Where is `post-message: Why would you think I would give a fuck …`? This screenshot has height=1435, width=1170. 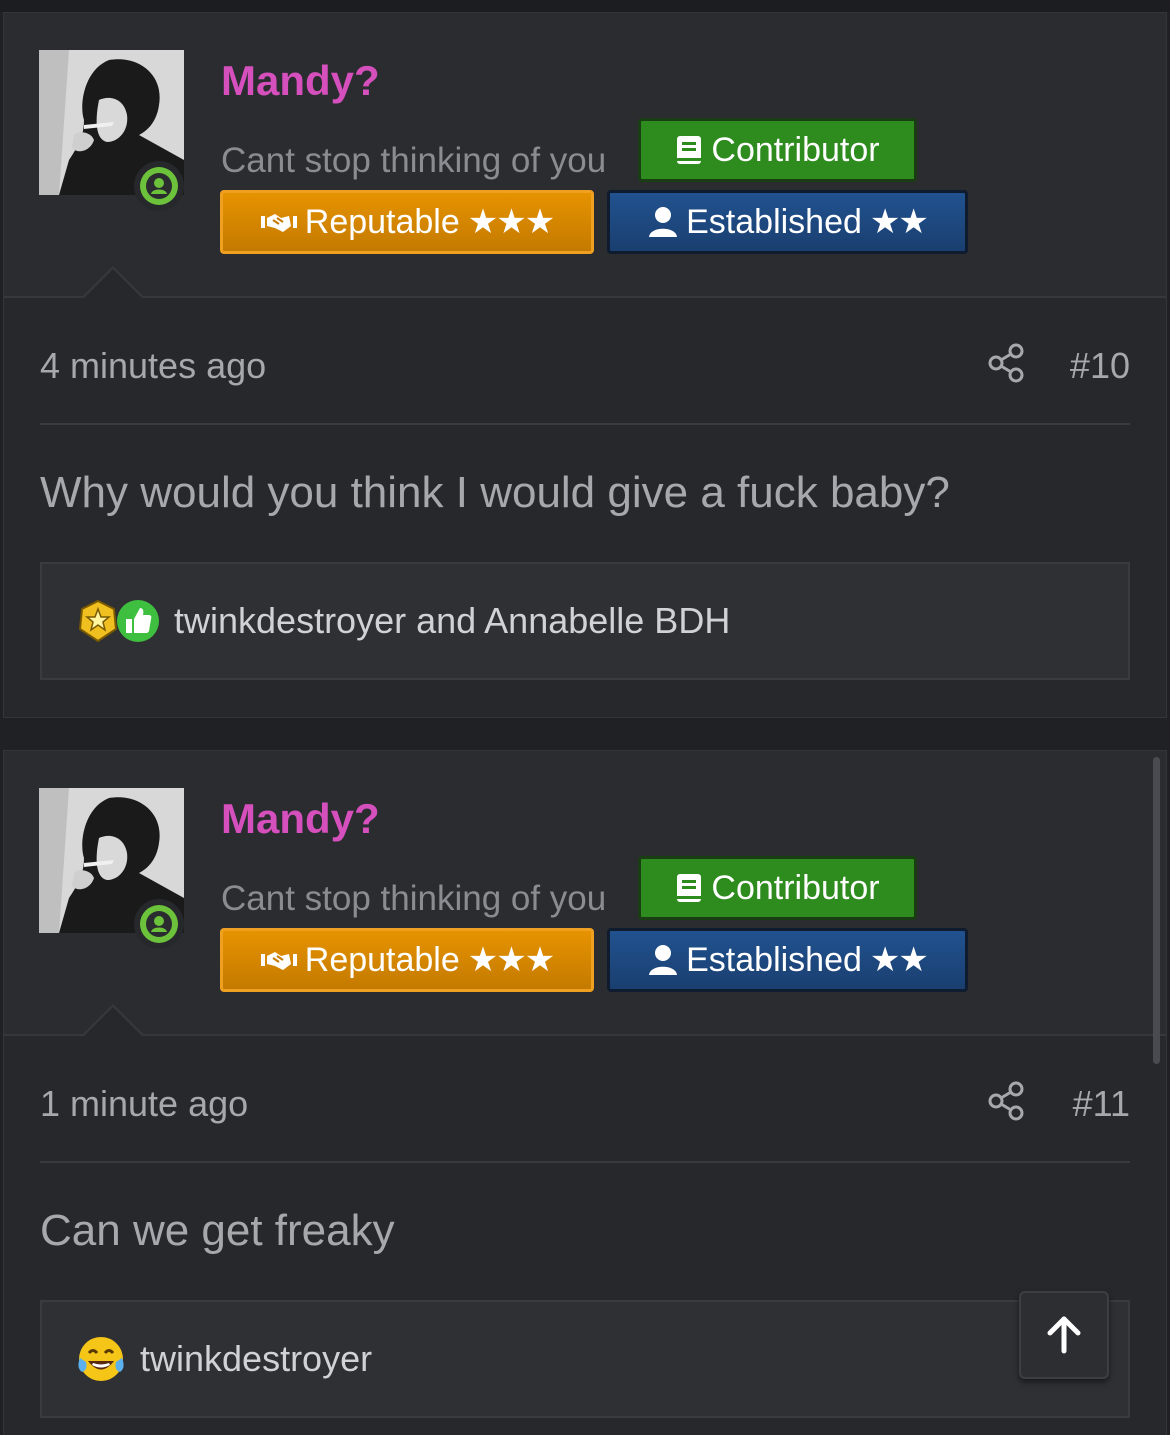
post-message: Why would you think I would give a fuck … is located at coordinates (495, 492).